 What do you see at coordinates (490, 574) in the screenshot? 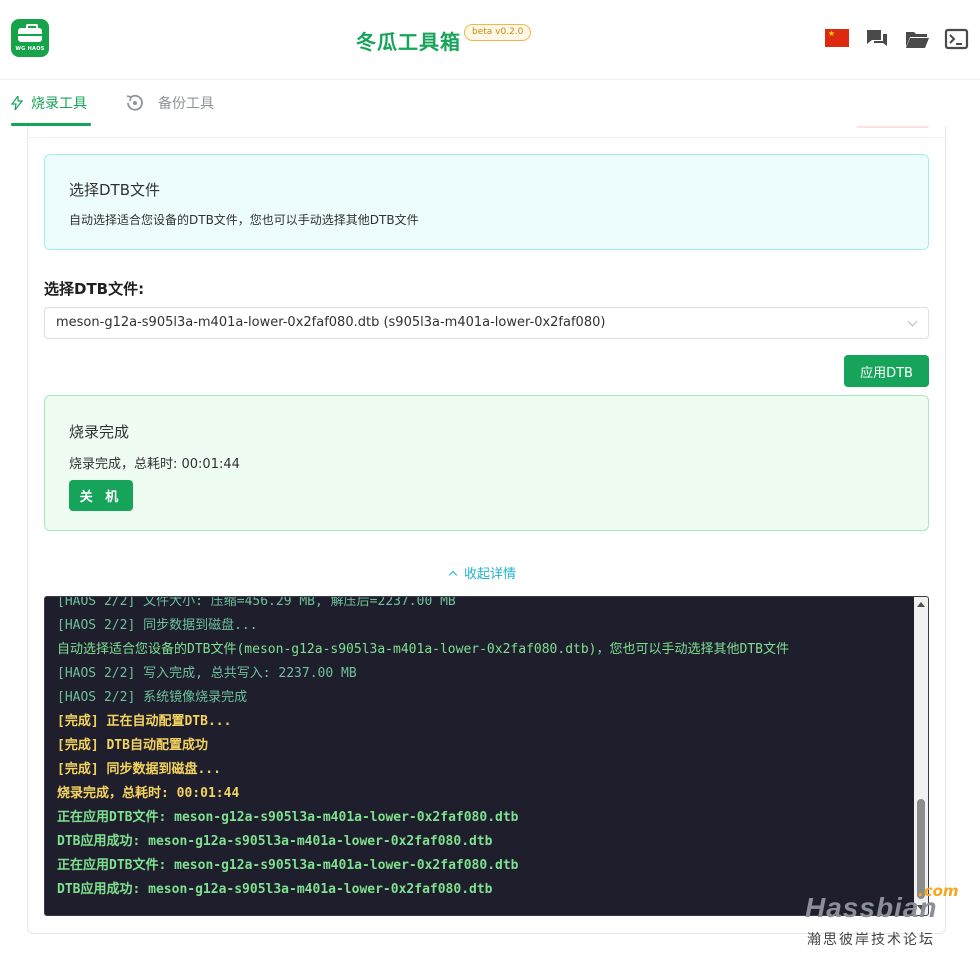
I see `collapse-label: 收起详情` at bounding box center [490, 574].